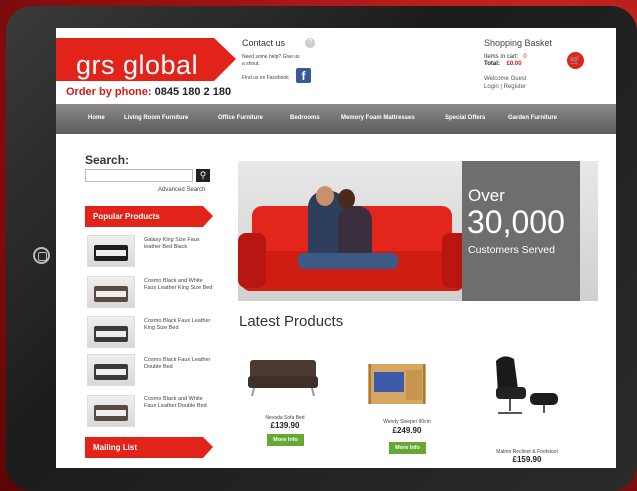  Describe the element at coordinates (525, 57) in the screenshot. I see `items-value: 0` at that location.